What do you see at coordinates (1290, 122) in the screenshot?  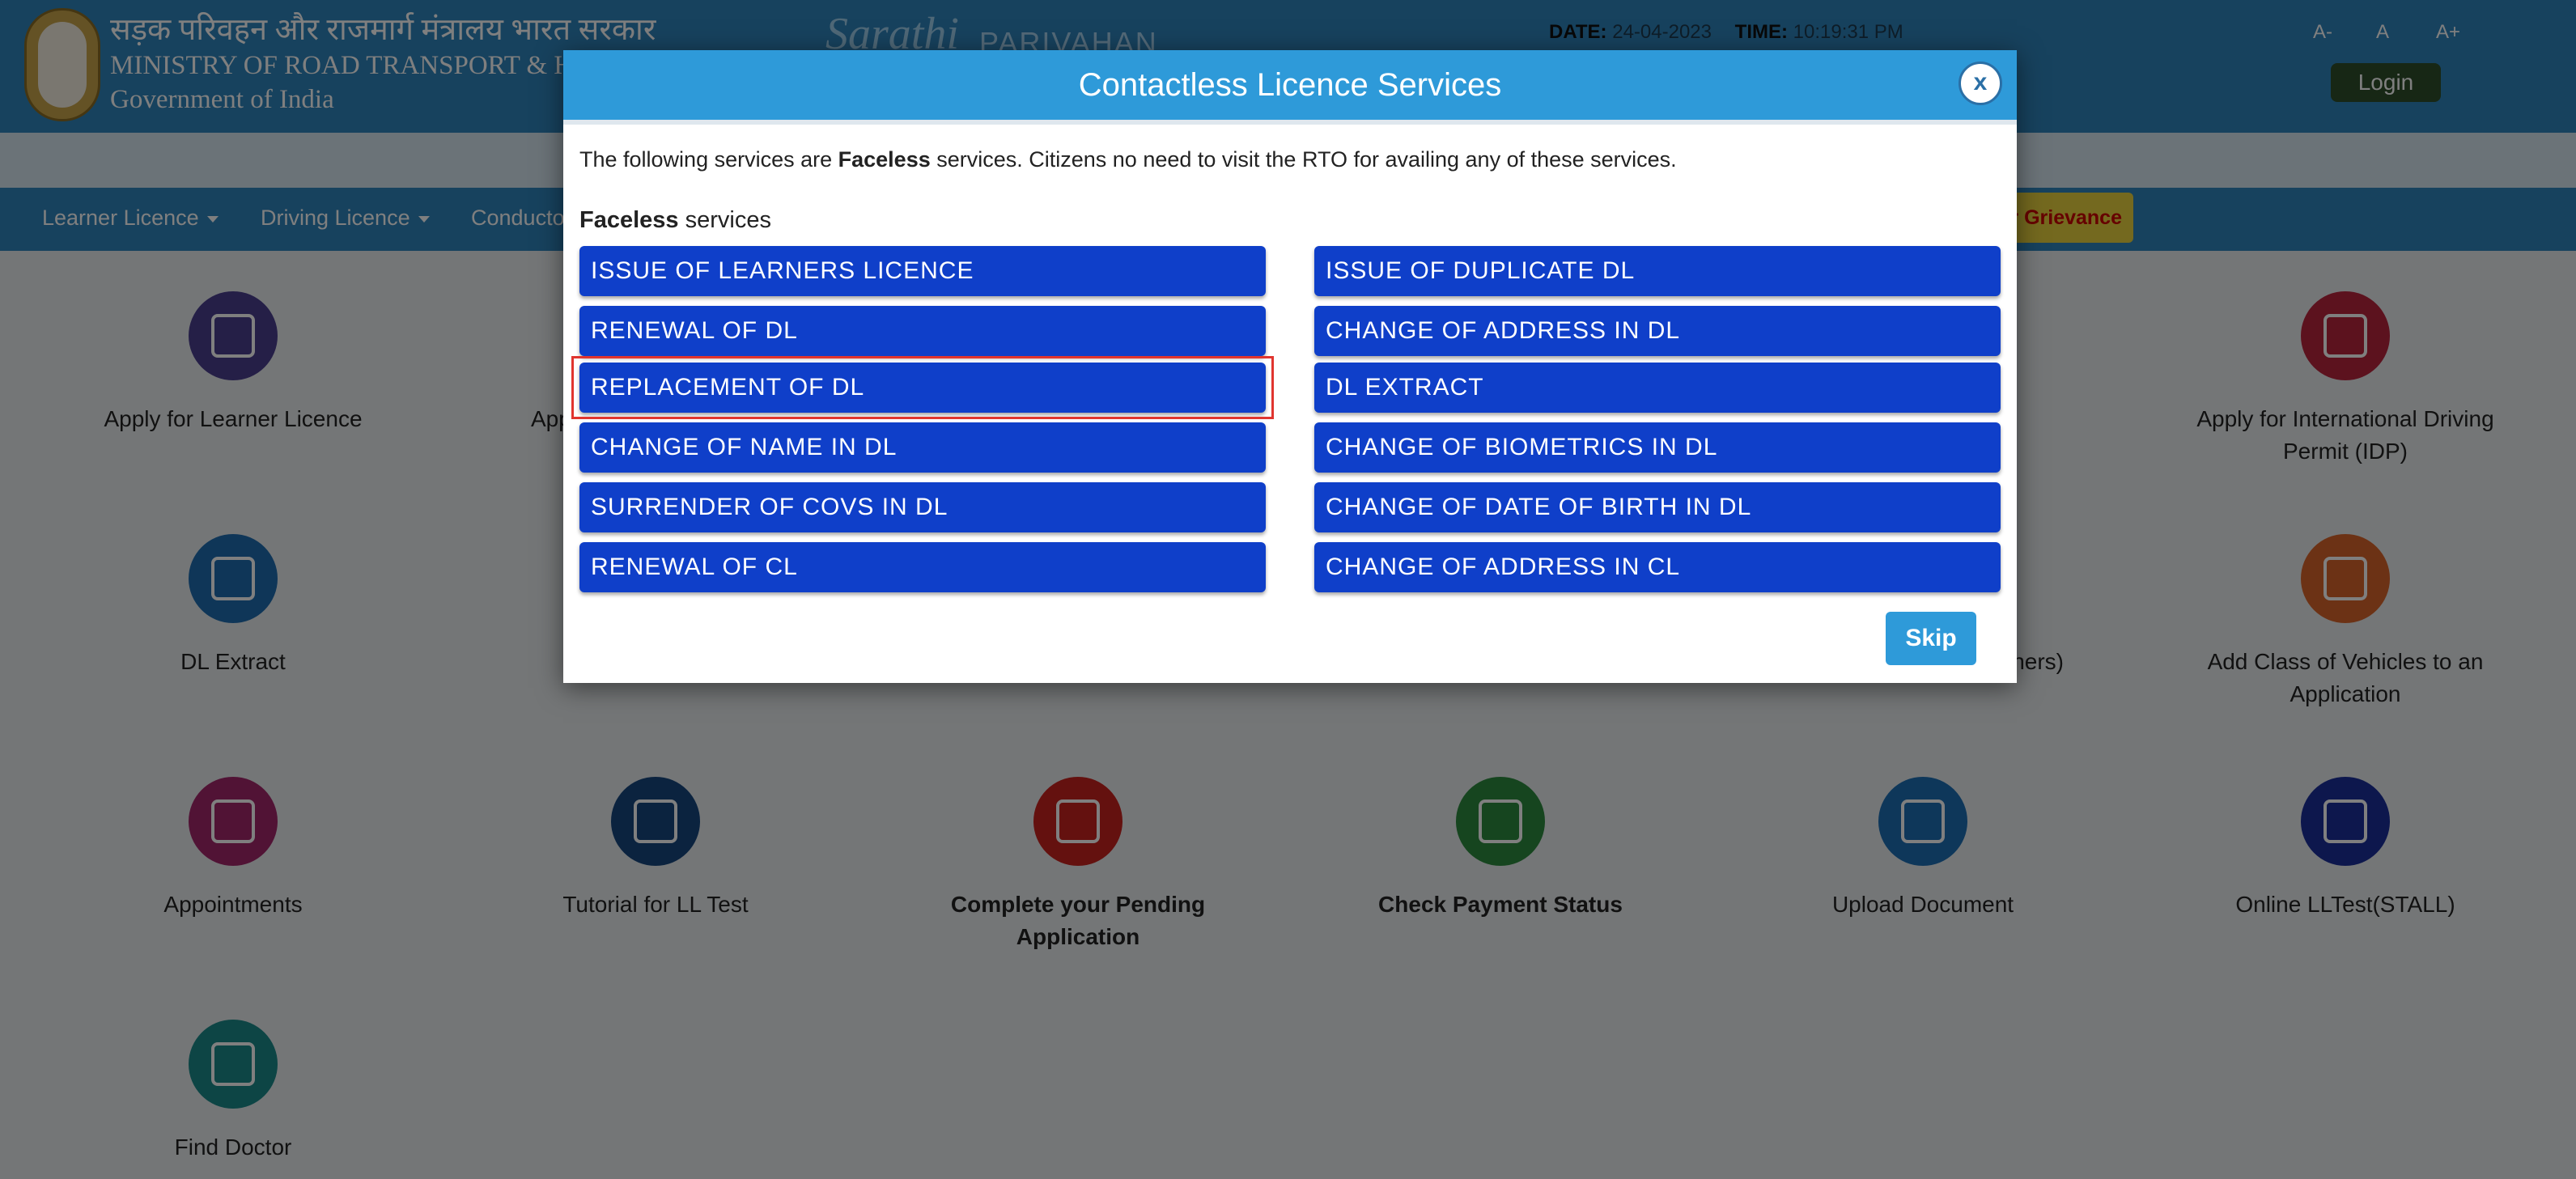 I see `divider` at bounding box center [1290, 122].